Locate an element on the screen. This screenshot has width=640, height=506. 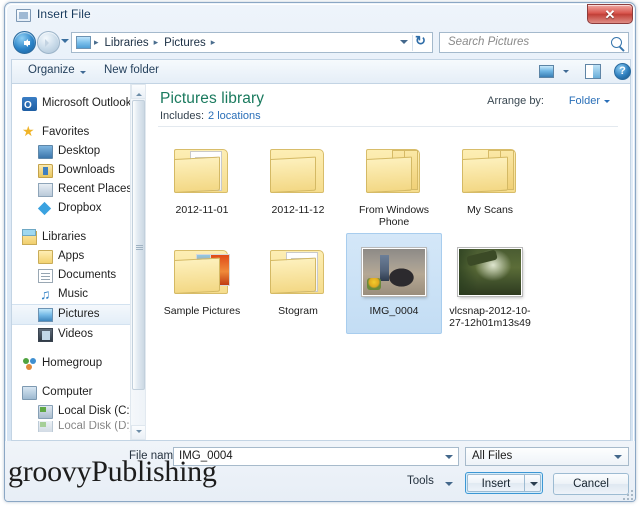
navigation-bar: ▸ Libraries ▸ Pictures ▸ Search Pictures is located at coordinates (320, 43).